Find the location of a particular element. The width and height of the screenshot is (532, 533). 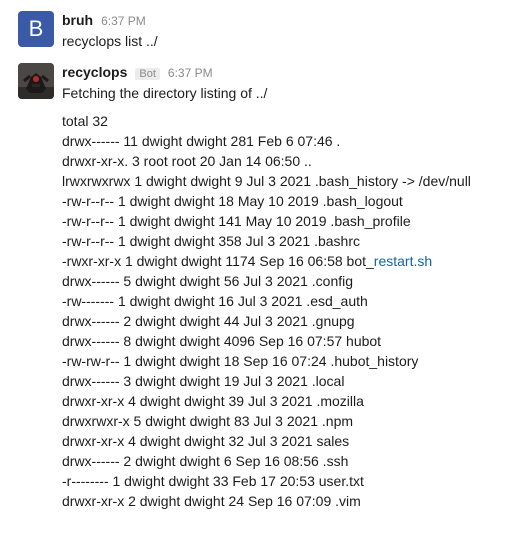

robot-icon is located at coordinates (36, 81).